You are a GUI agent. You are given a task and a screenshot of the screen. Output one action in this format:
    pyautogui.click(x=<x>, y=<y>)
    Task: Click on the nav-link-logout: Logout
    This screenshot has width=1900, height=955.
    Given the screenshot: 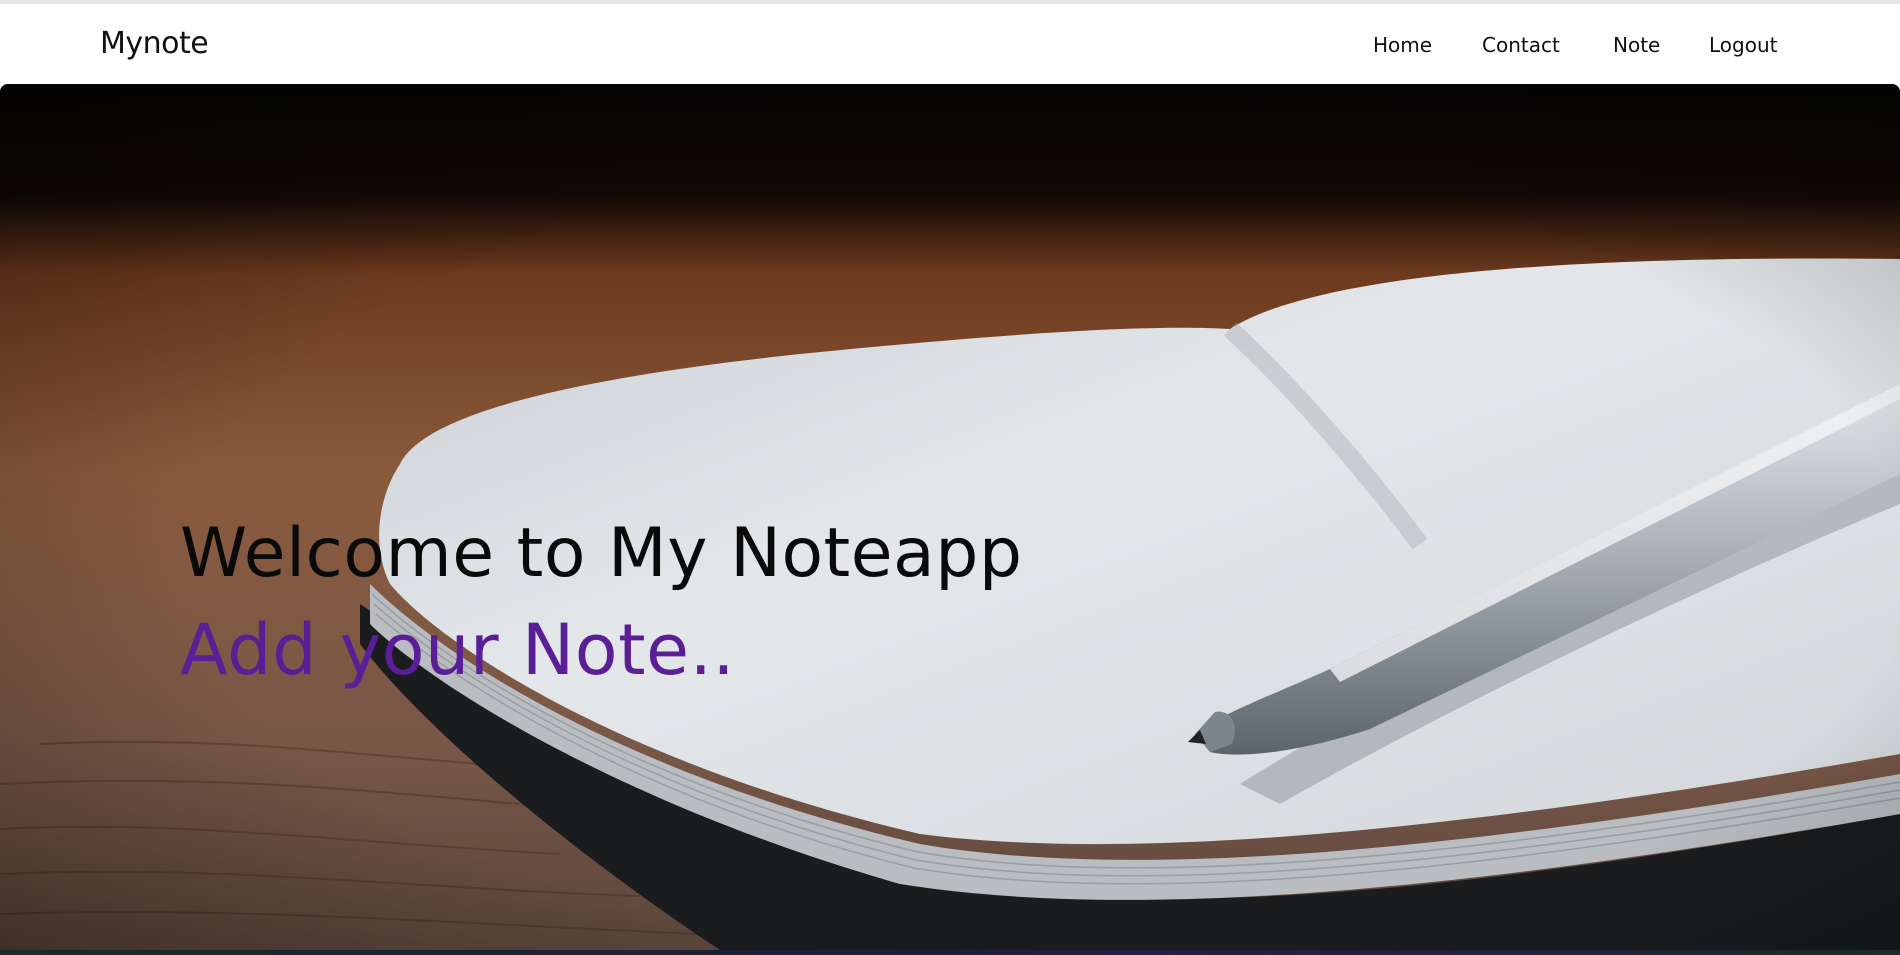 What is the action you would take?
    pyautogui.click(x=1743, y=45)
    